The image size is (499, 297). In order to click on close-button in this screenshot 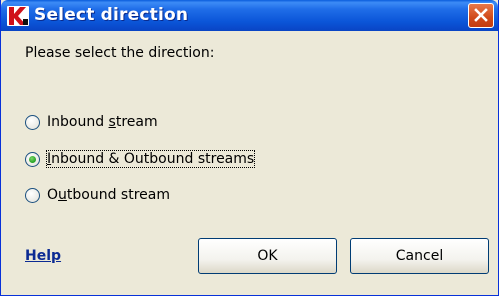, I will do `click(481, 15)`.